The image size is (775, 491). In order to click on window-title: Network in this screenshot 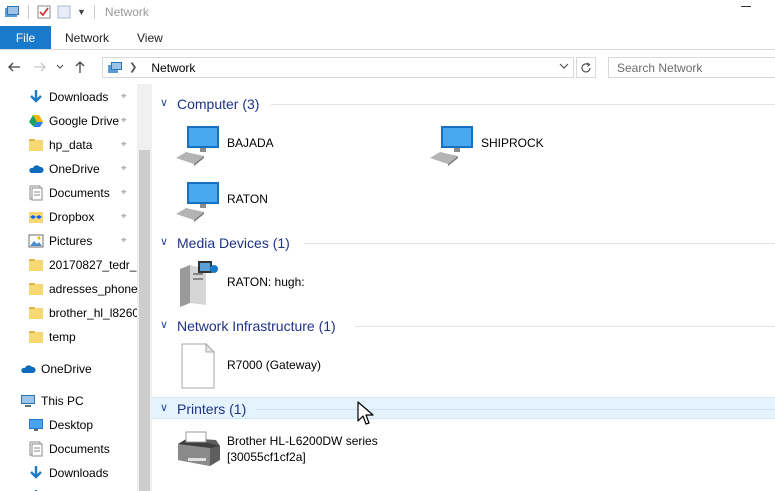, I will do `click(126, 12)`.